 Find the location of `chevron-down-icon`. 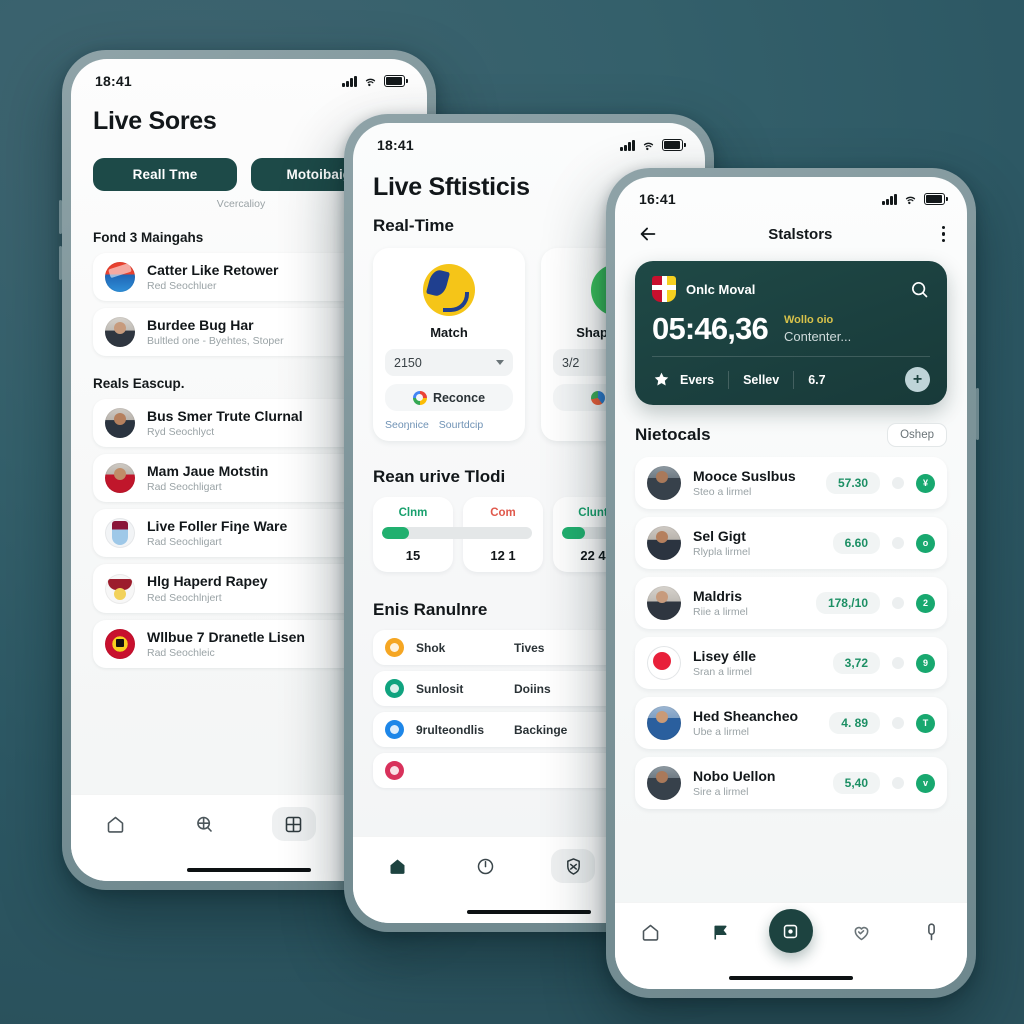

chevron-down-icon is located at coordinates (500, 362).